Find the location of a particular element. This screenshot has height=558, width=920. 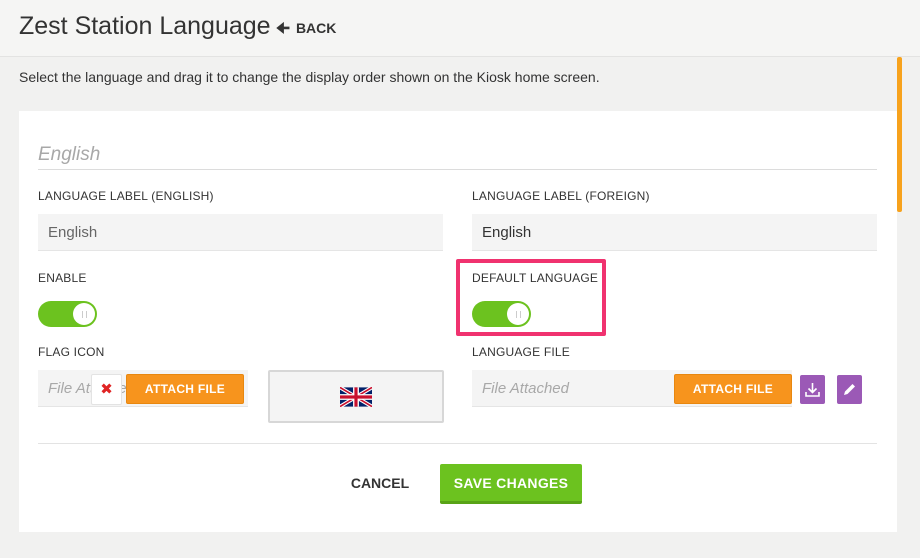

download-icon is located at coordinates (812, 390).